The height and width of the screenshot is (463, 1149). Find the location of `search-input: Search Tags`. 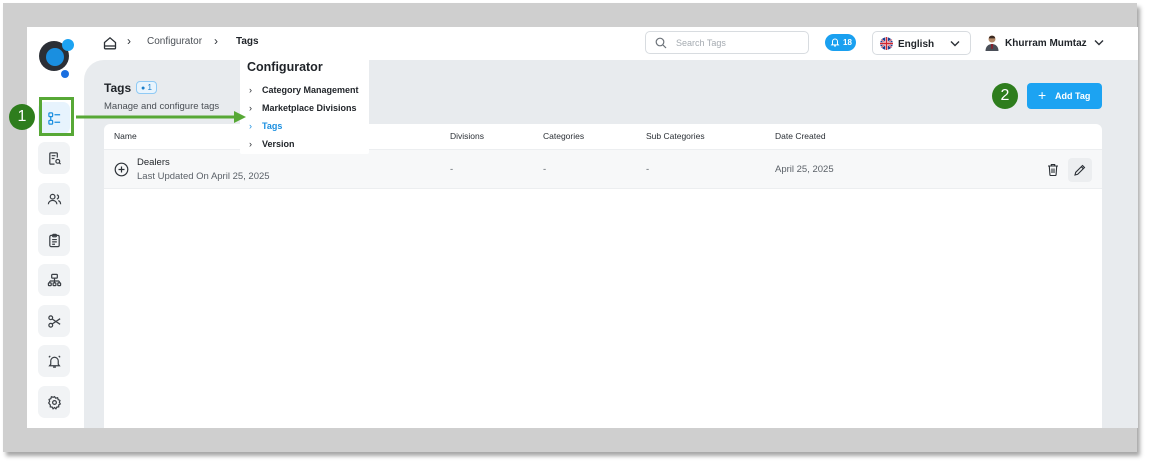

search-input: Search Tags is located at coordinates (727, 42).